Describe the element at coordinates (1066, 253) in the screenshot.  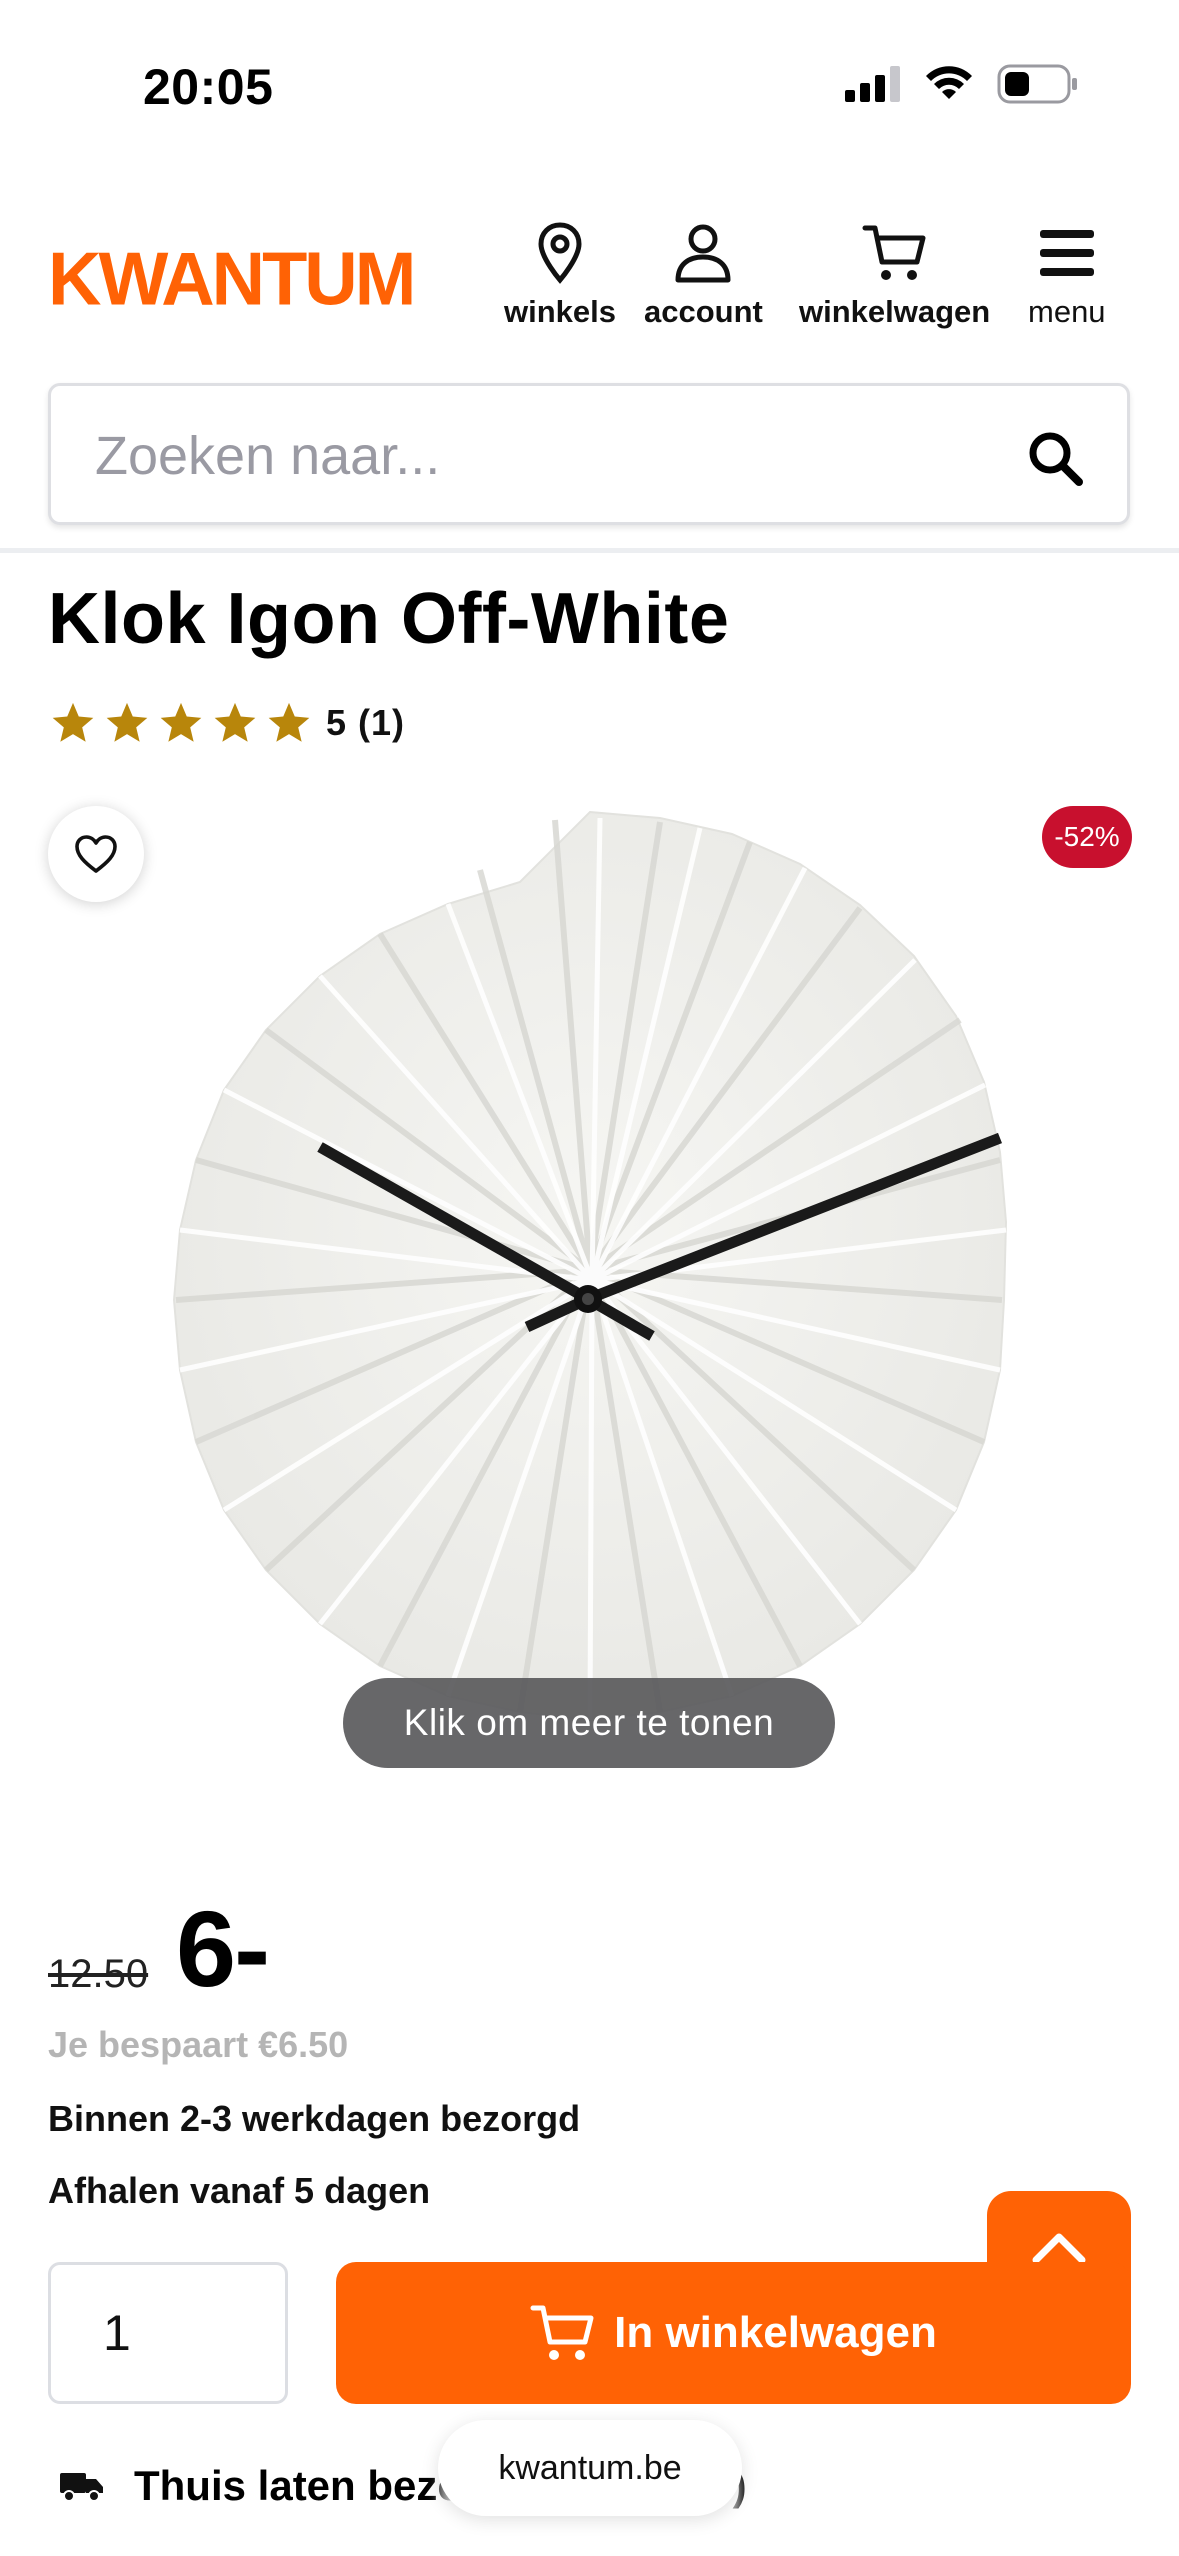
I see `hamburger-menu-icon` at that location.